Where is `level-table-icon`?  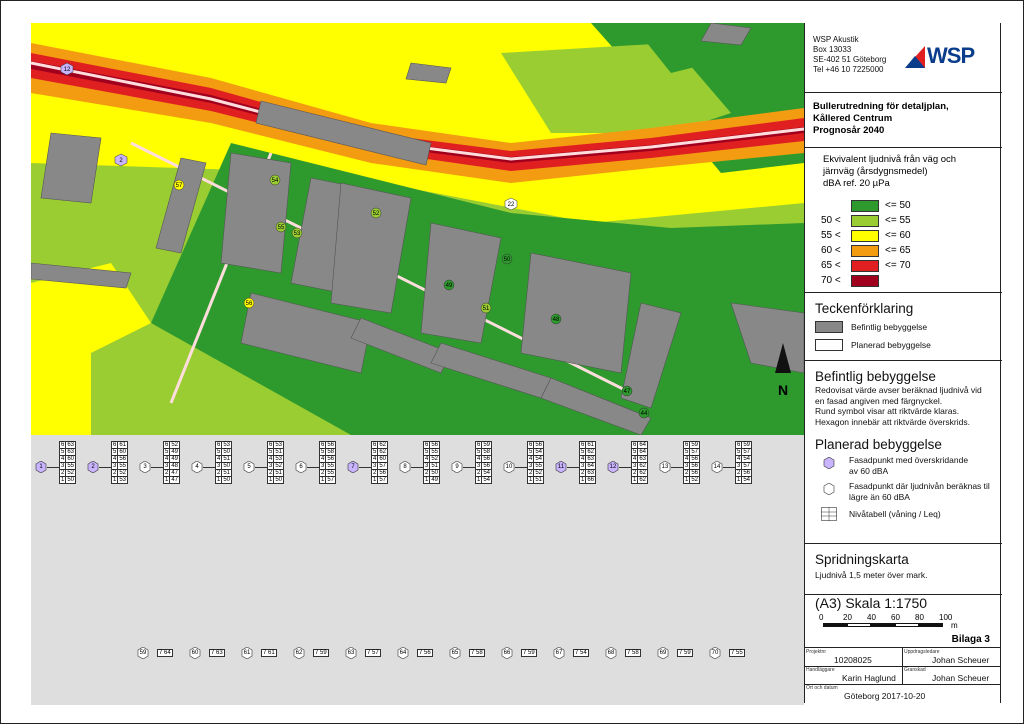 level-table-icon is located at coordinates (829, 514).